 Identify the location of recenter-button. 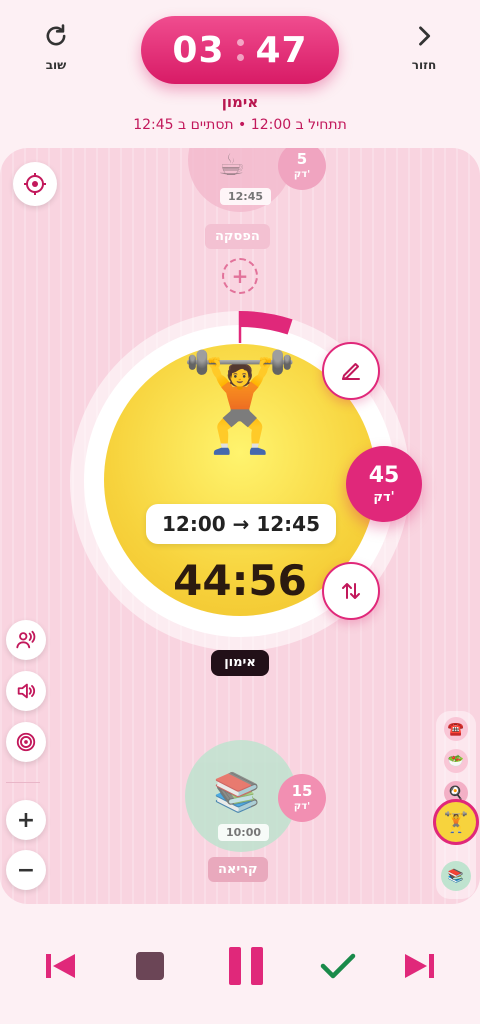
(35, 184).